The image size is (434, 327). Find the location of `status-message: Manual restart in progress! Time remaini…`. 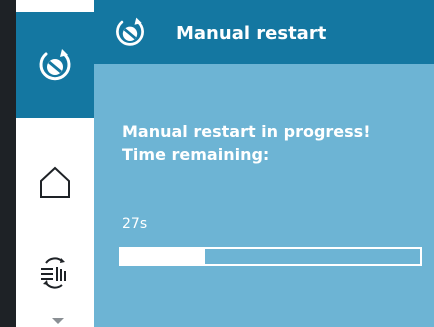

status-message: Manual restart in progress! Time remaini… is located at coordinates (246, 143).